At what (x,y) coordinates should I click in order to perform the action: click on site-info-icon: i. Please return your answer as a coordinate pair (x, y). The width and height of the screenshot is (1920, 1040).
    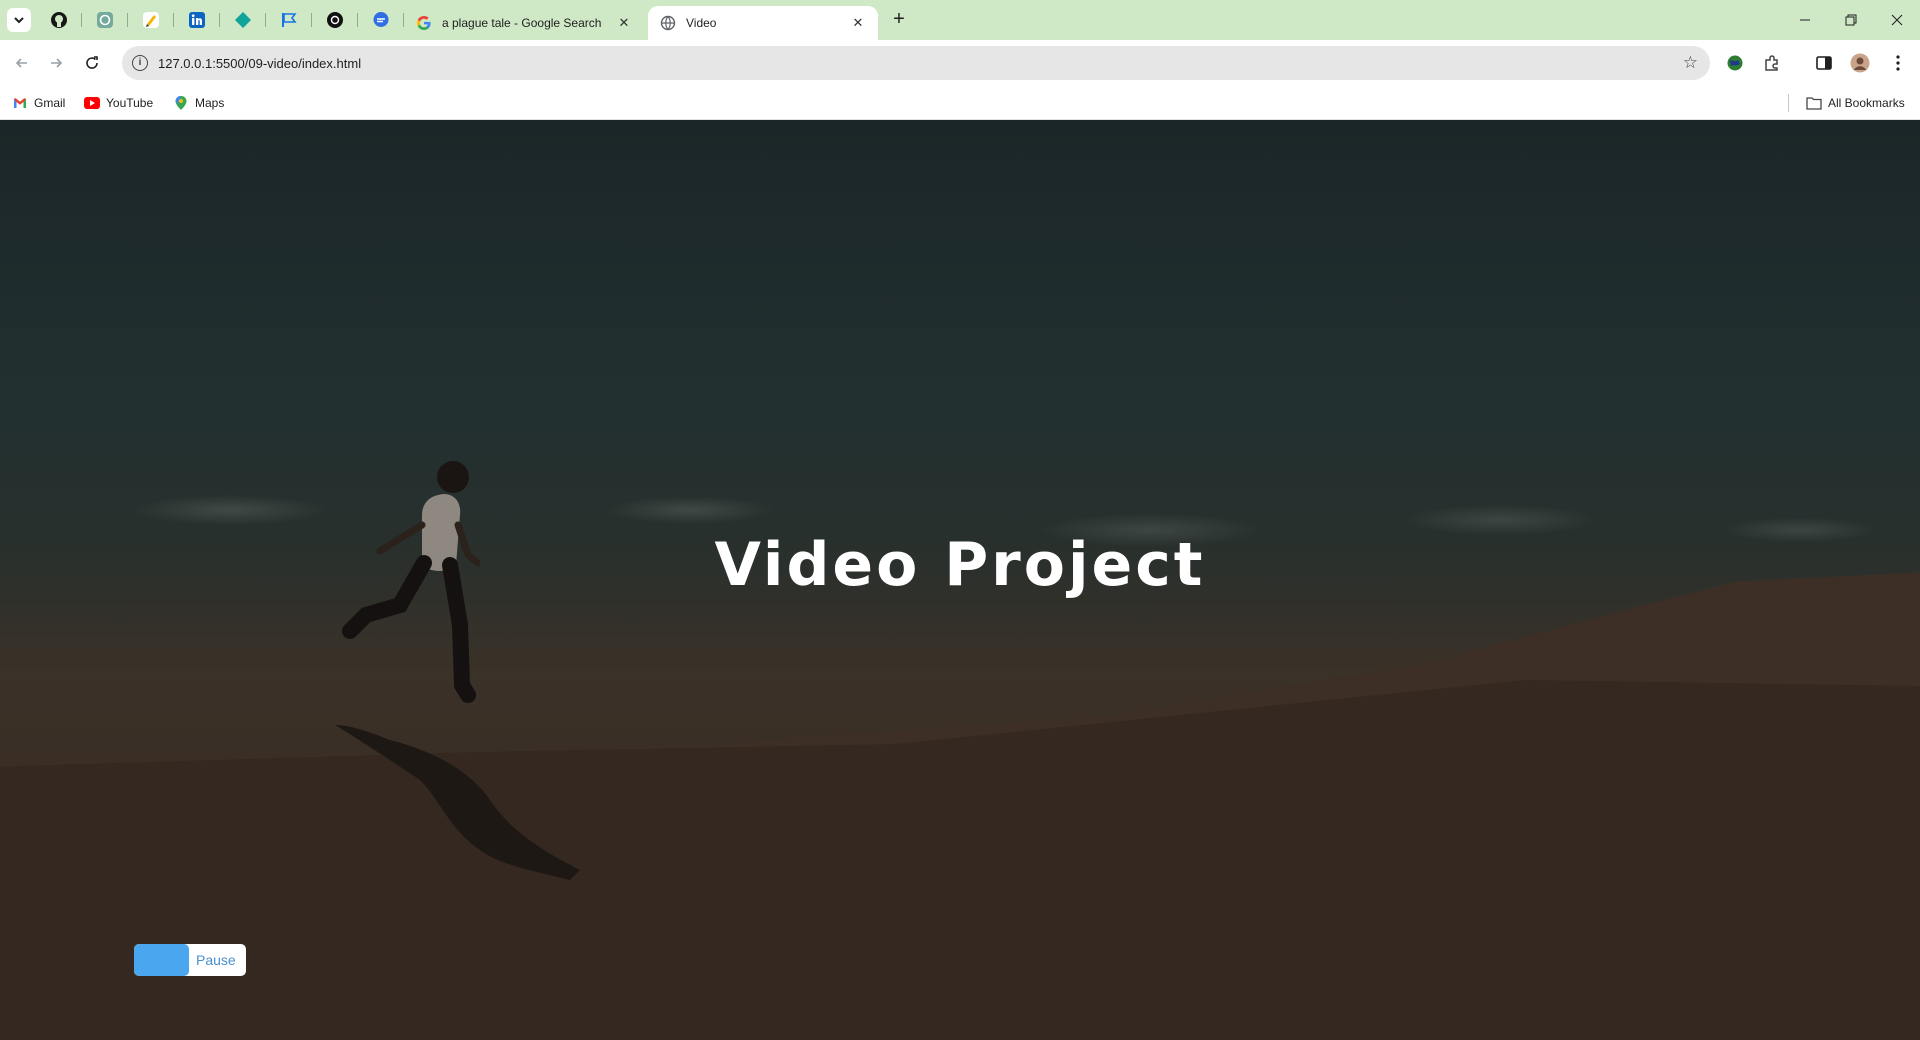
    Looking at the image, I should click on (140, 63).